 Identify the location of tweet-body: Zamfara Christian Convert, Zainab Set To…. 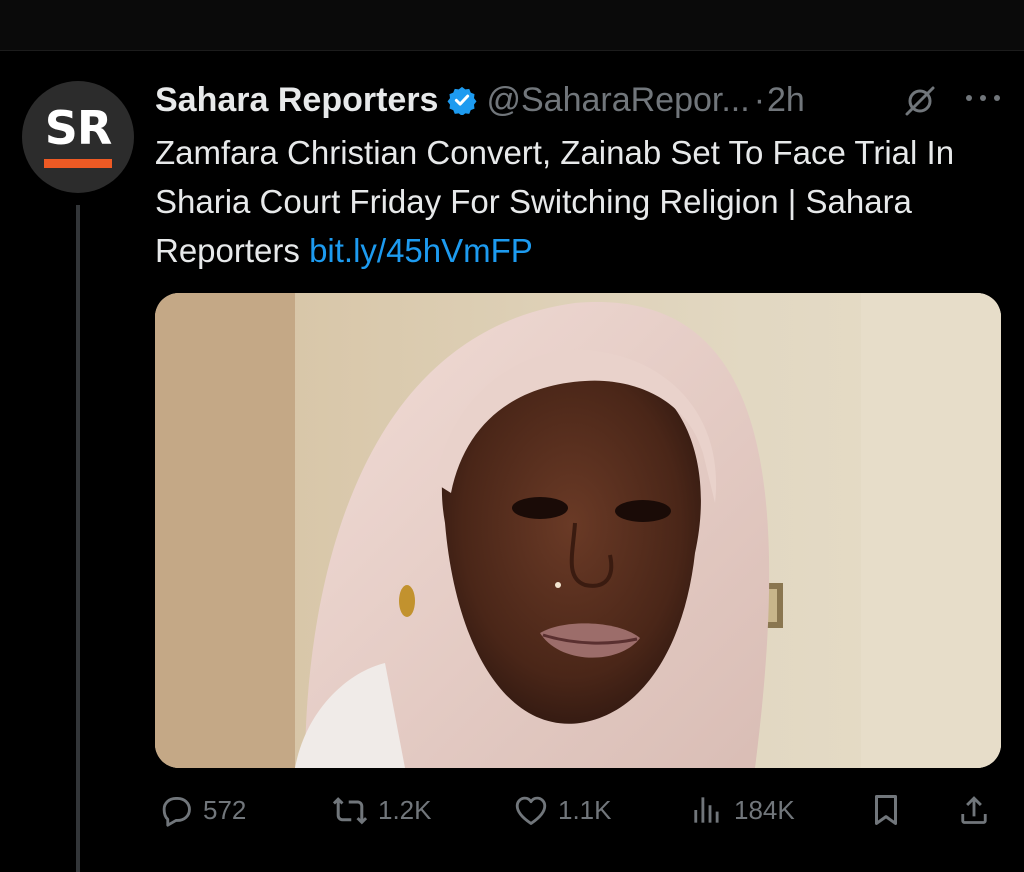
(555, 201).